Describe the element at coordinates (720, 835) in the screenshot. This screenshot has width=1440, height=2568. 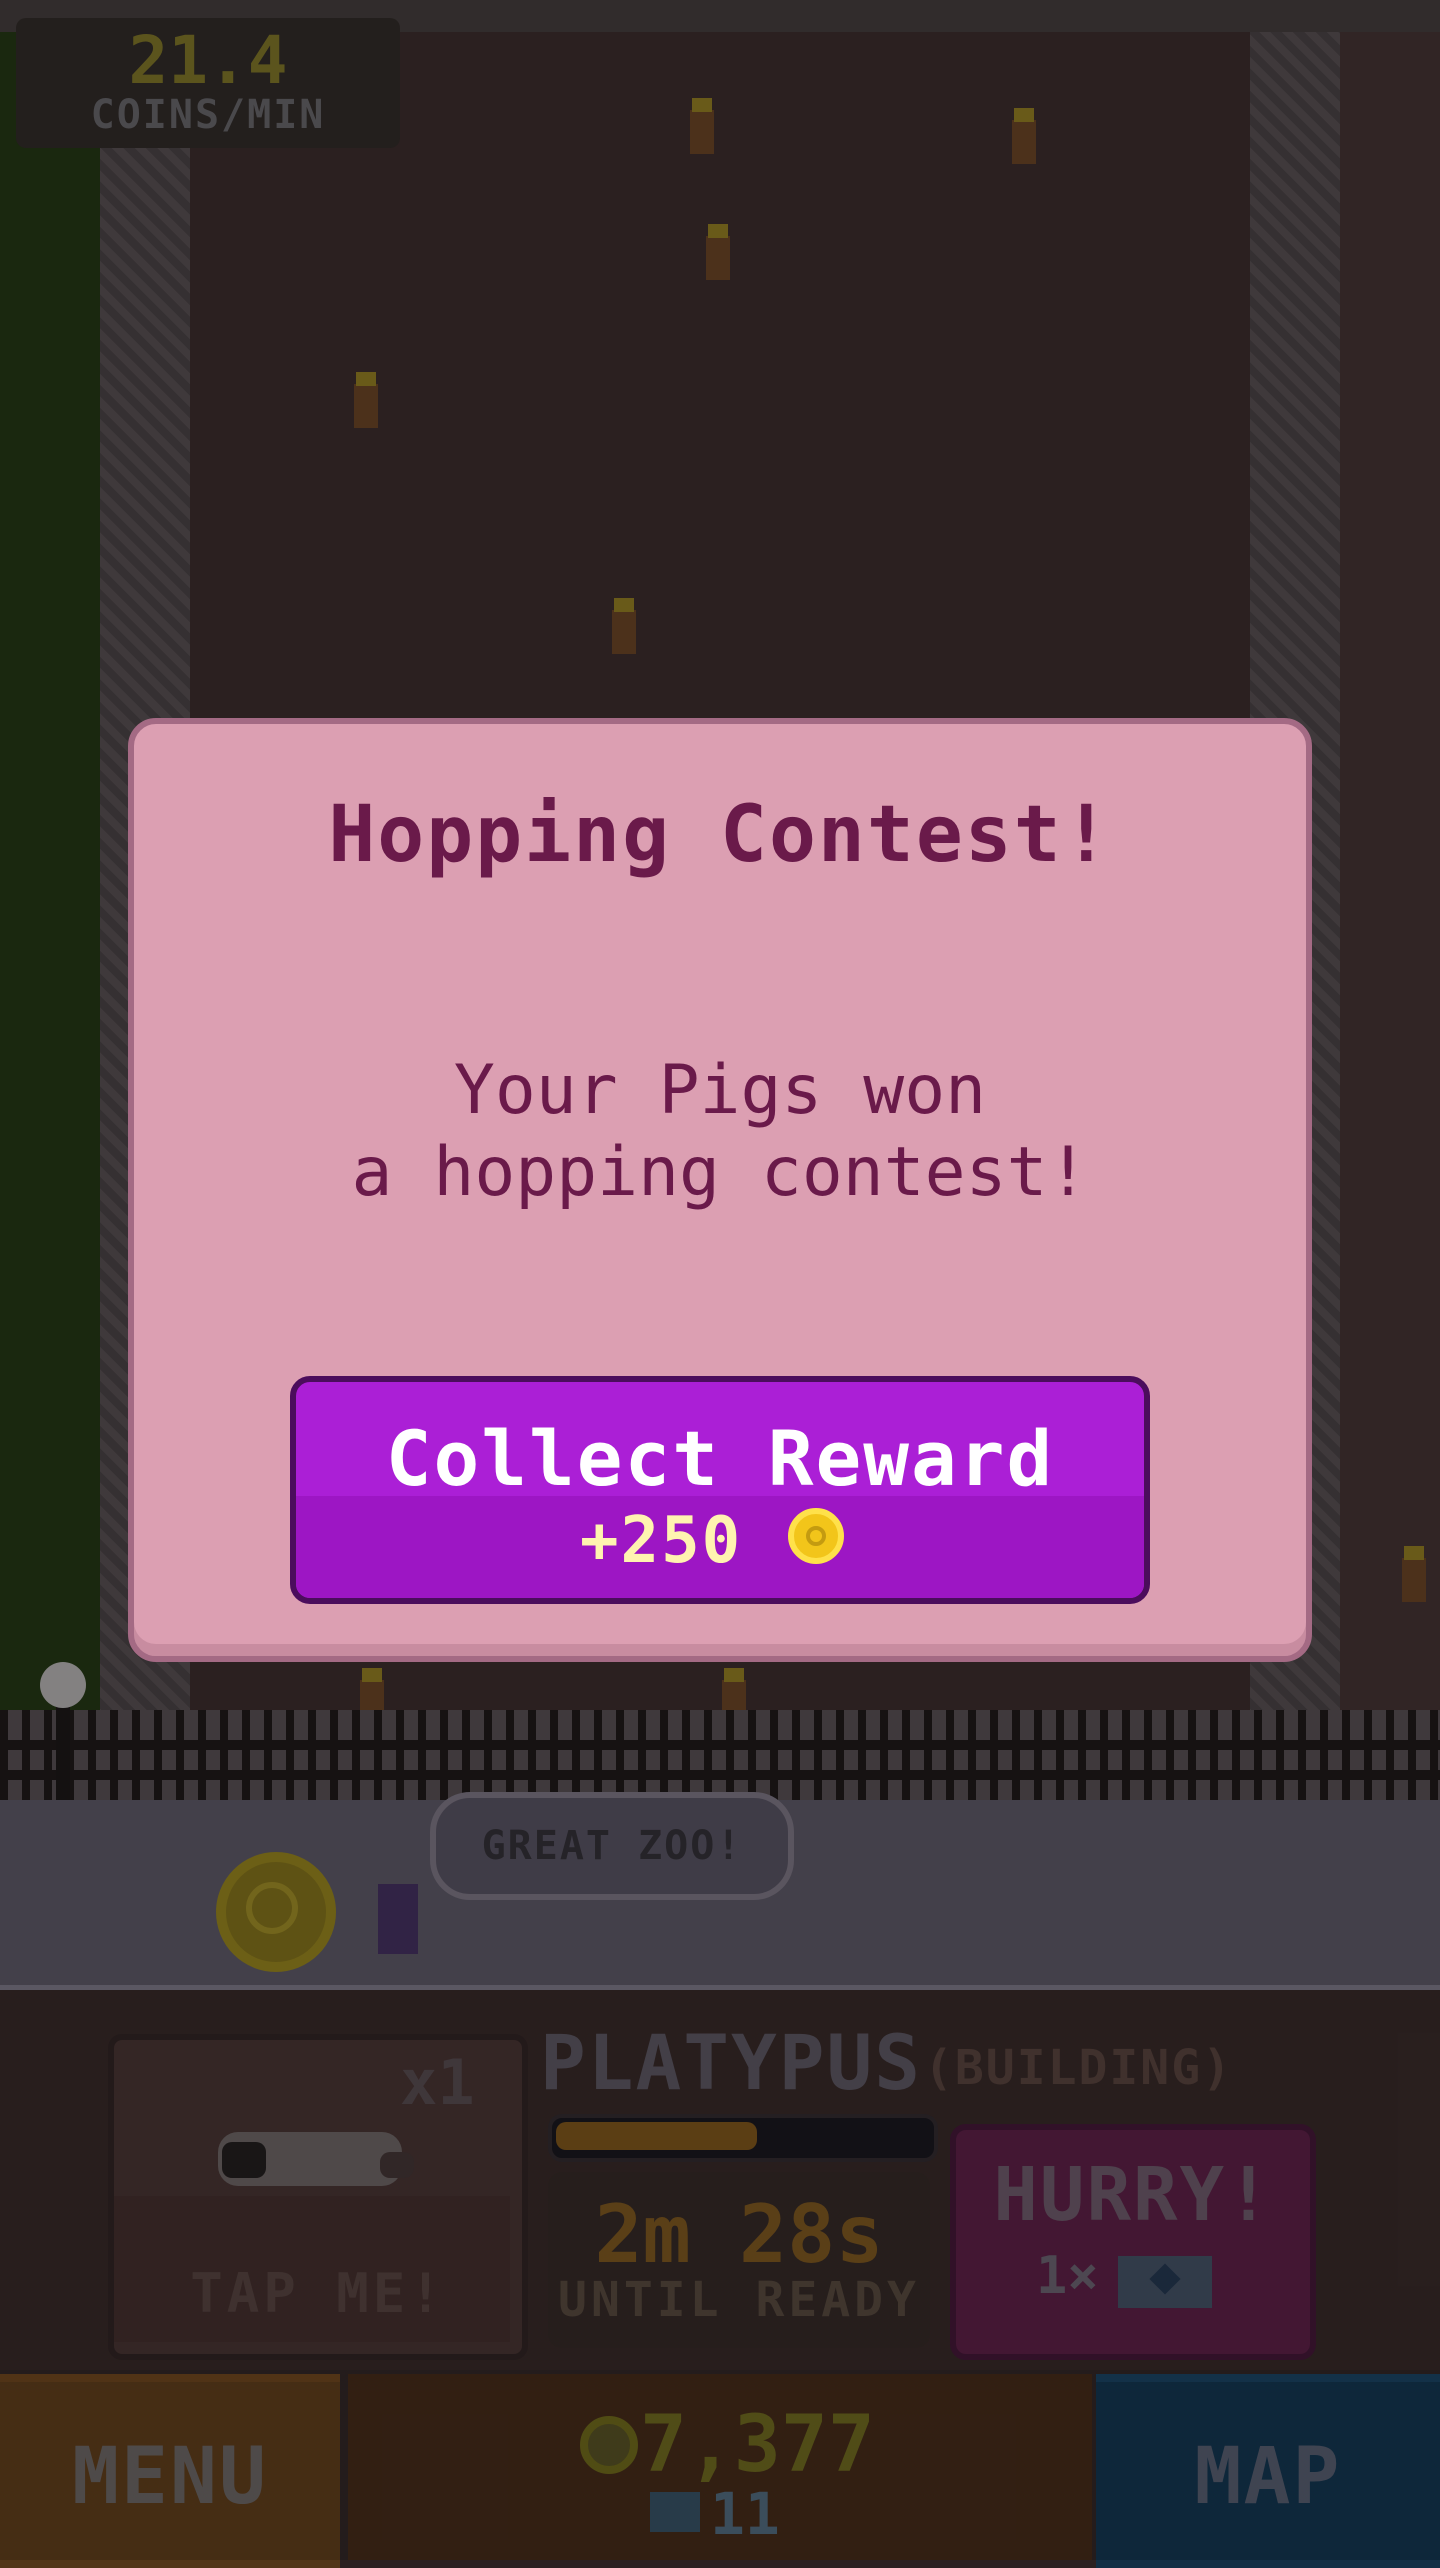
I see `dialog-title: Hopping Contest!` at that location.